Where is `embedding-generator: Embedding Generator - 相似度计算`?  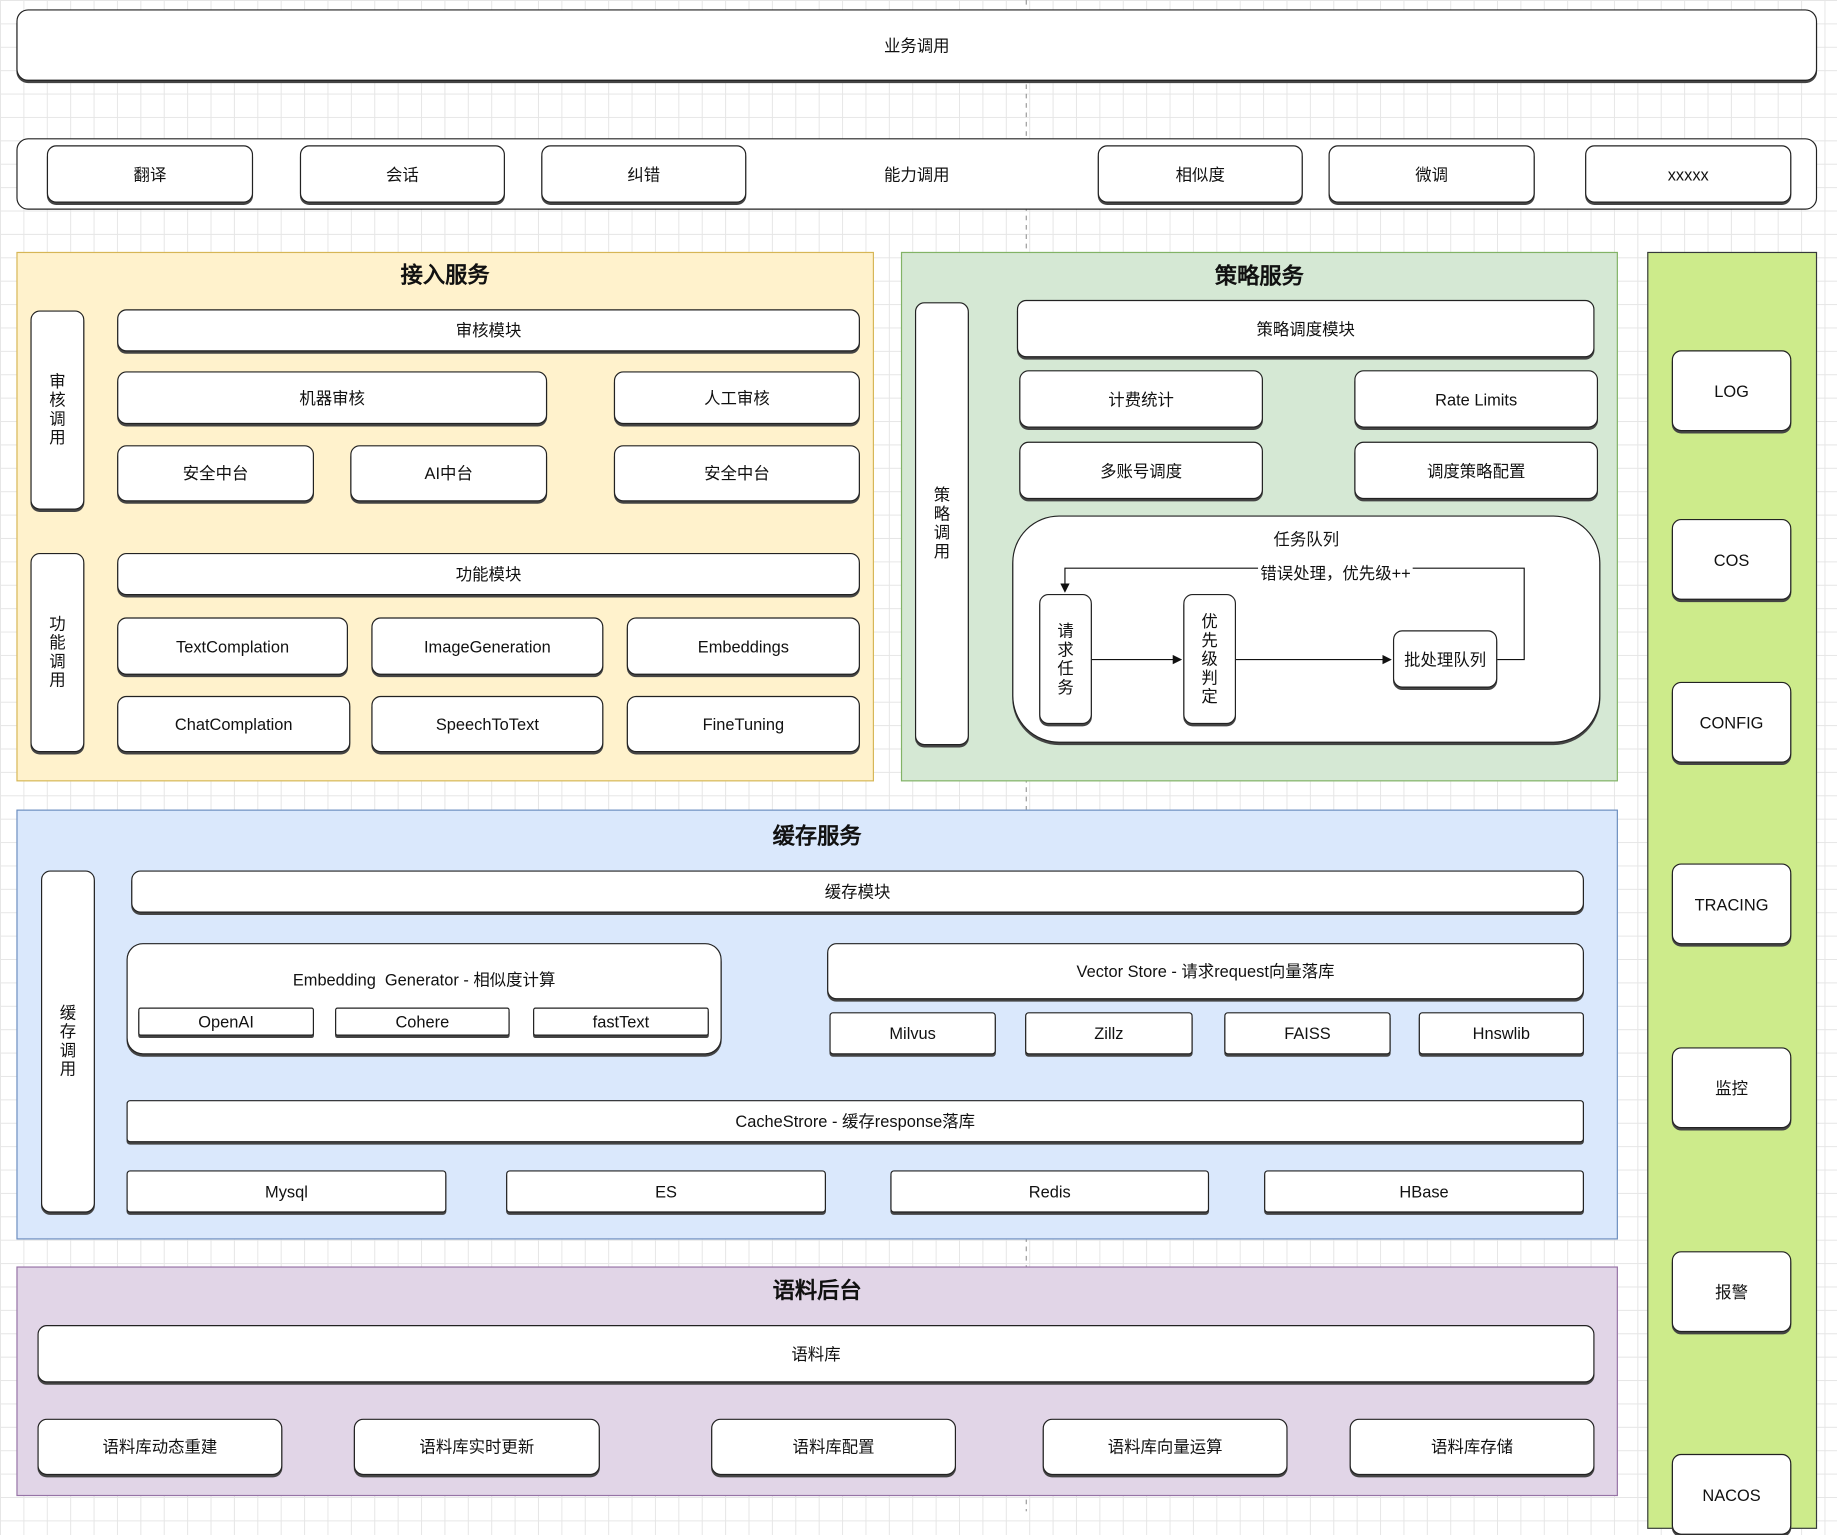 embedding-generator: Embedding Generator - 相似度计算 is located at coordinates (424, 999).